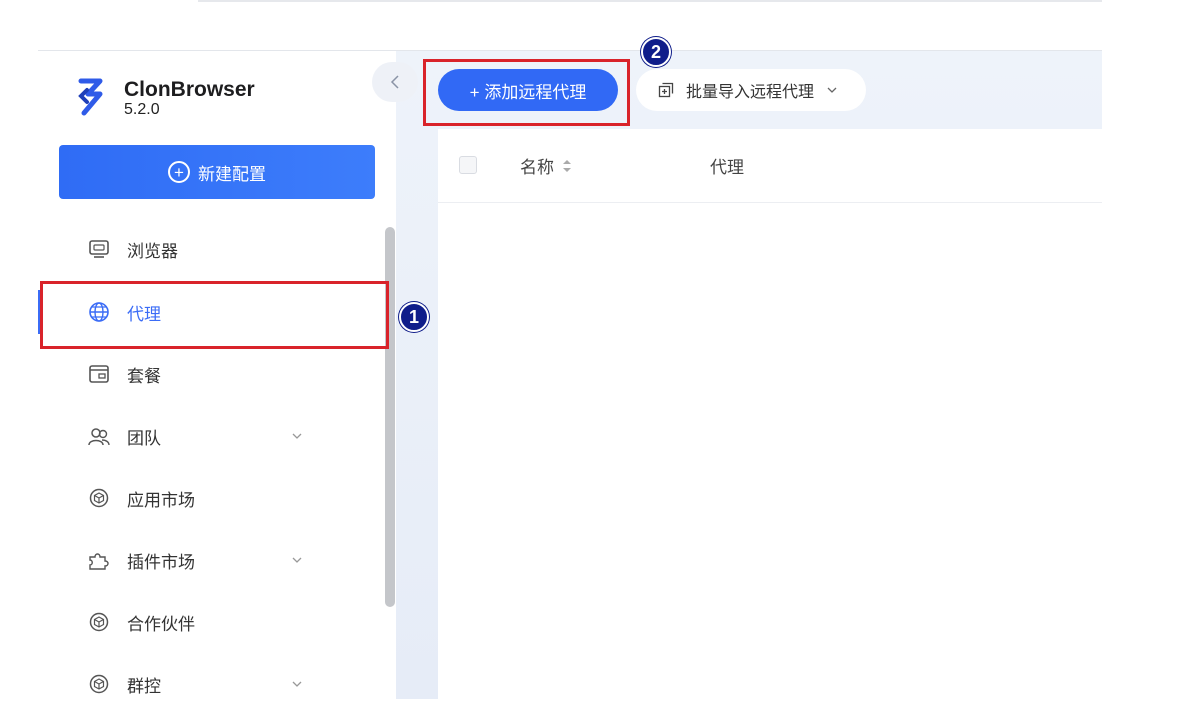 The width and height of the screenshot is (1177, 727). Describe the element at coordinates (152, 251) in the screenshot. I see `sidebar-item-label: 浏览器` at that location.